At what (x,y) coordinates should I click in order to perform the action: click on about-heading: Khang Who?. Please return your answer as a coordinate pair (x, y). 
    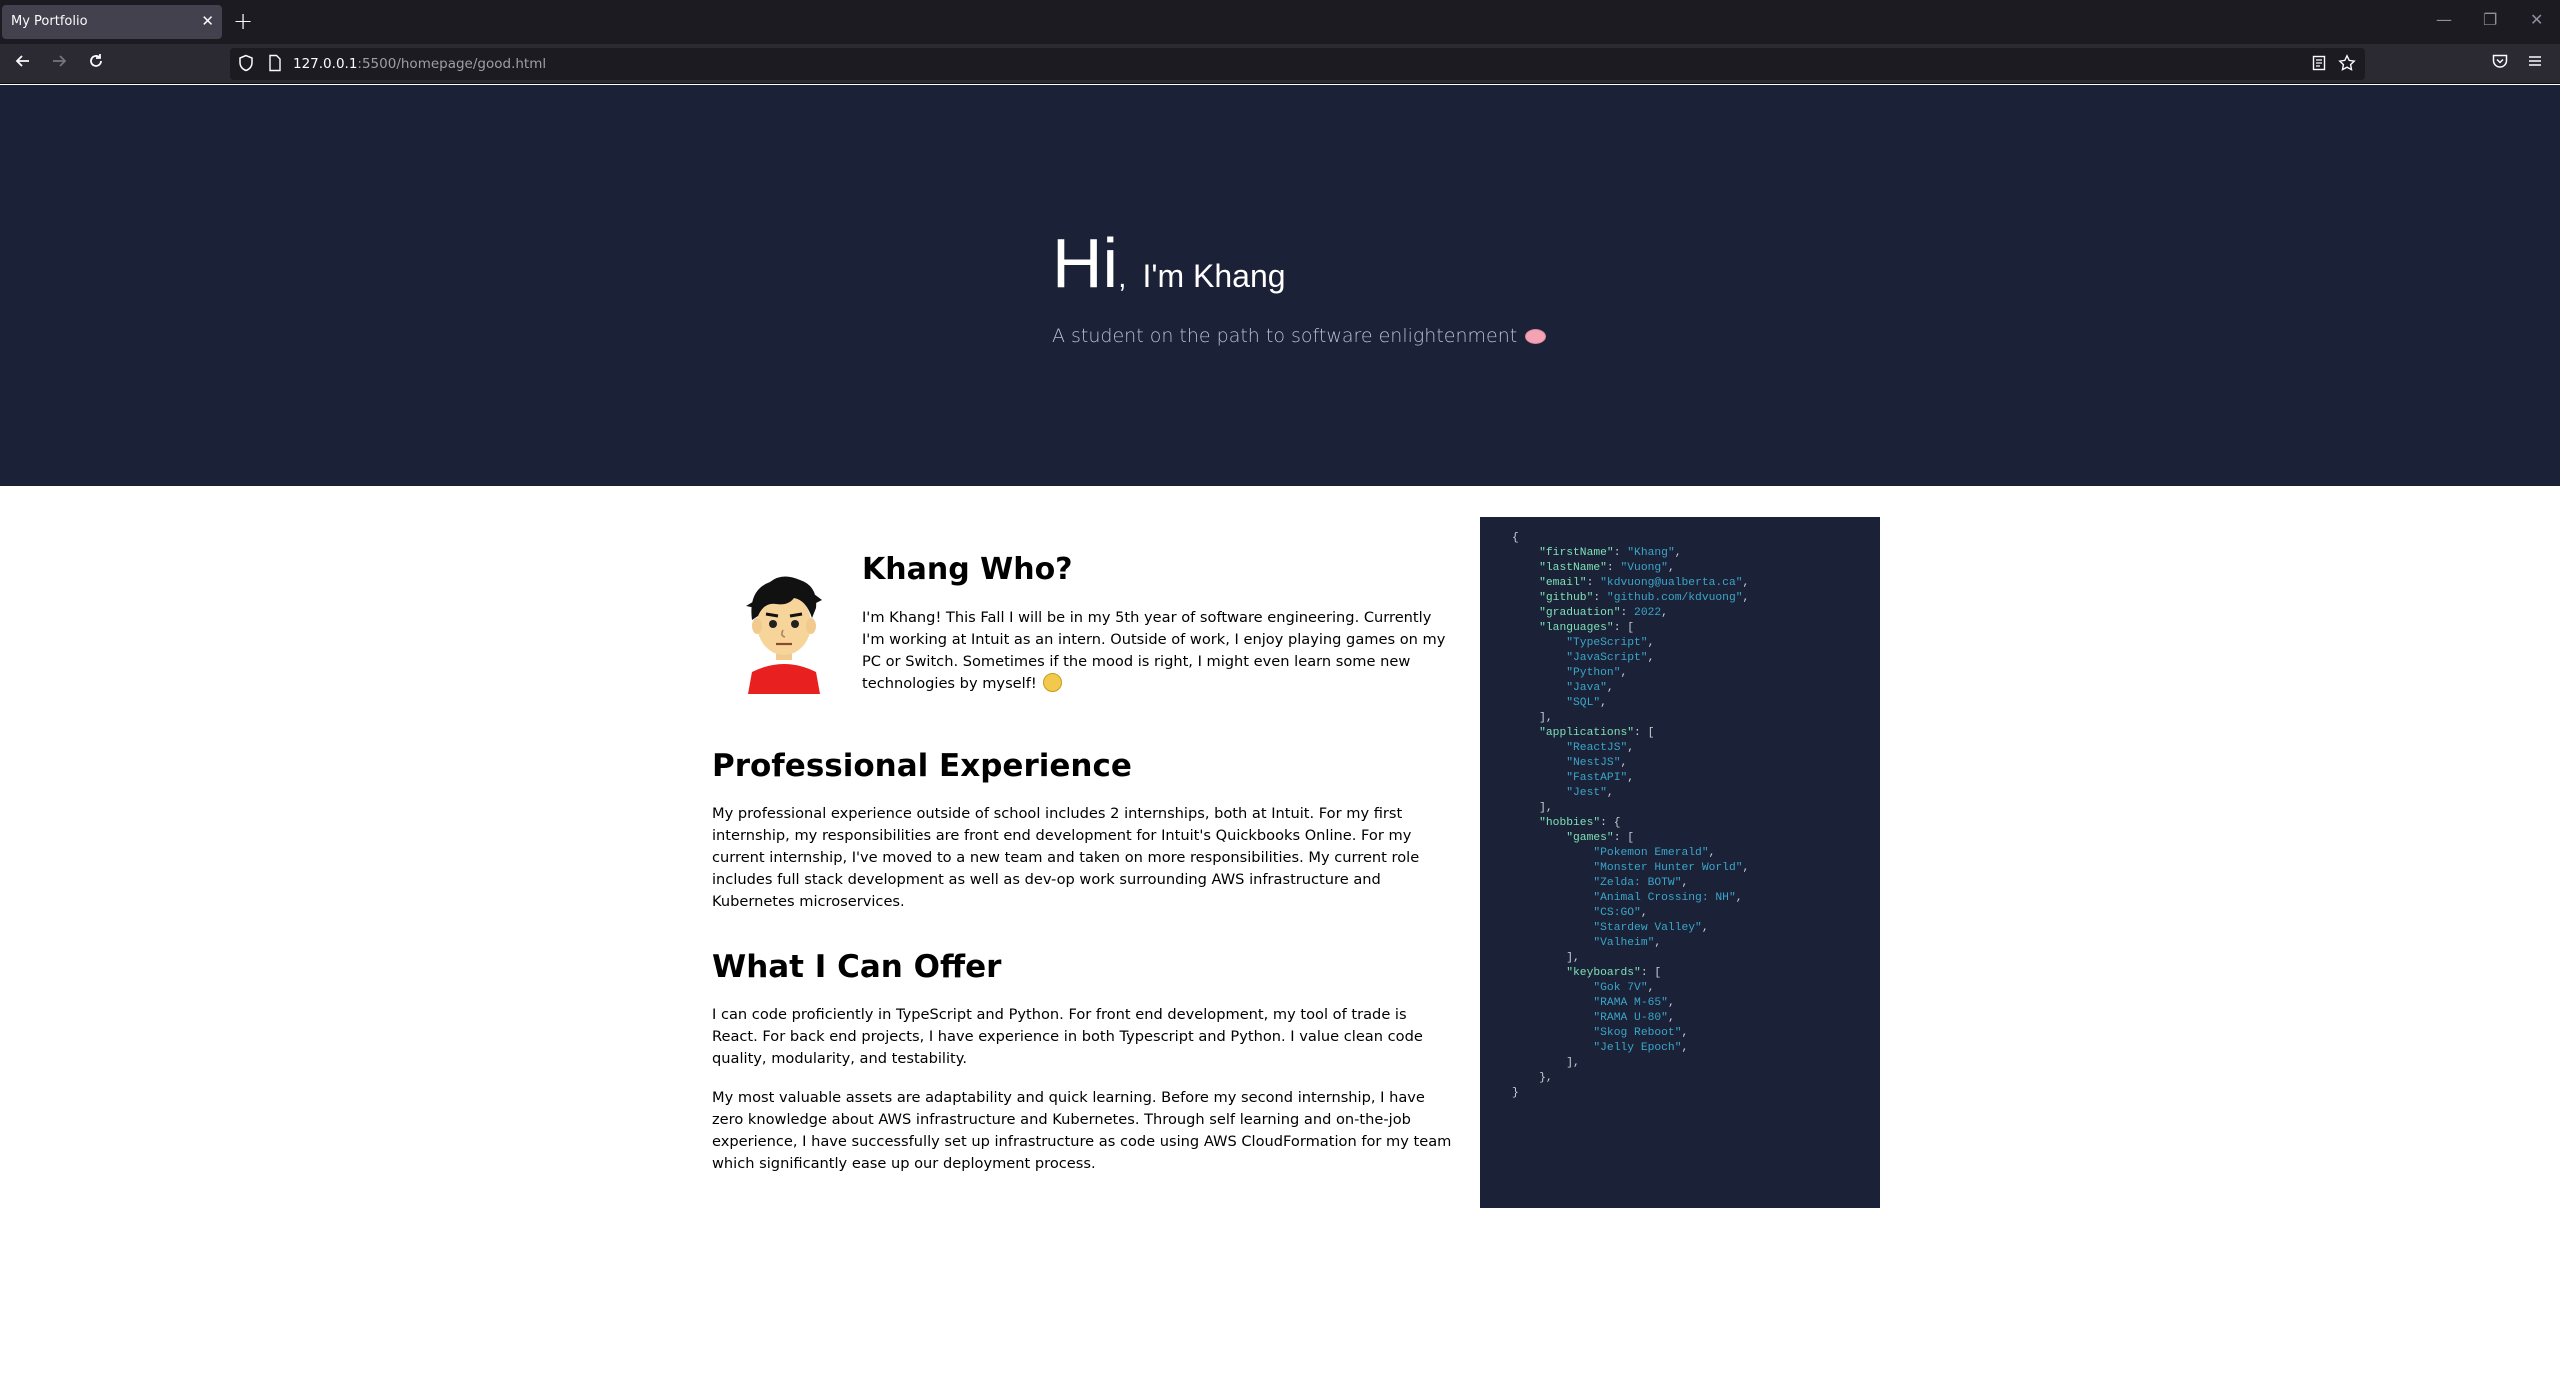
    Looking at the image, I should click on (967, 569).